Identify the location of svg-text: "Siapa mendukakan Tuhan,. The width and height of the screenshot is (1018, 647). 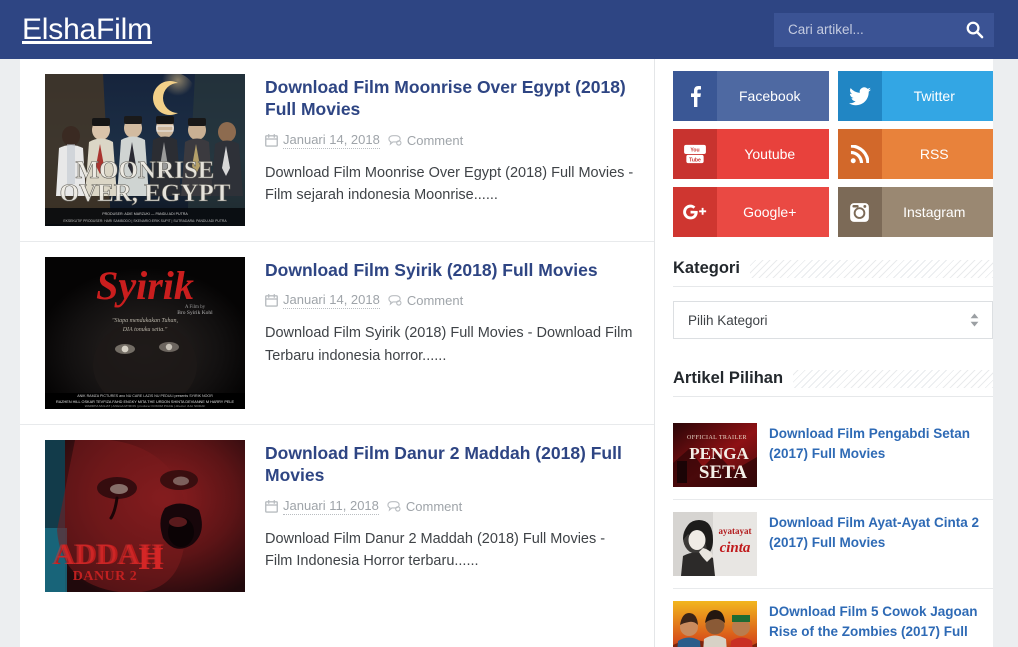
(145, 321).